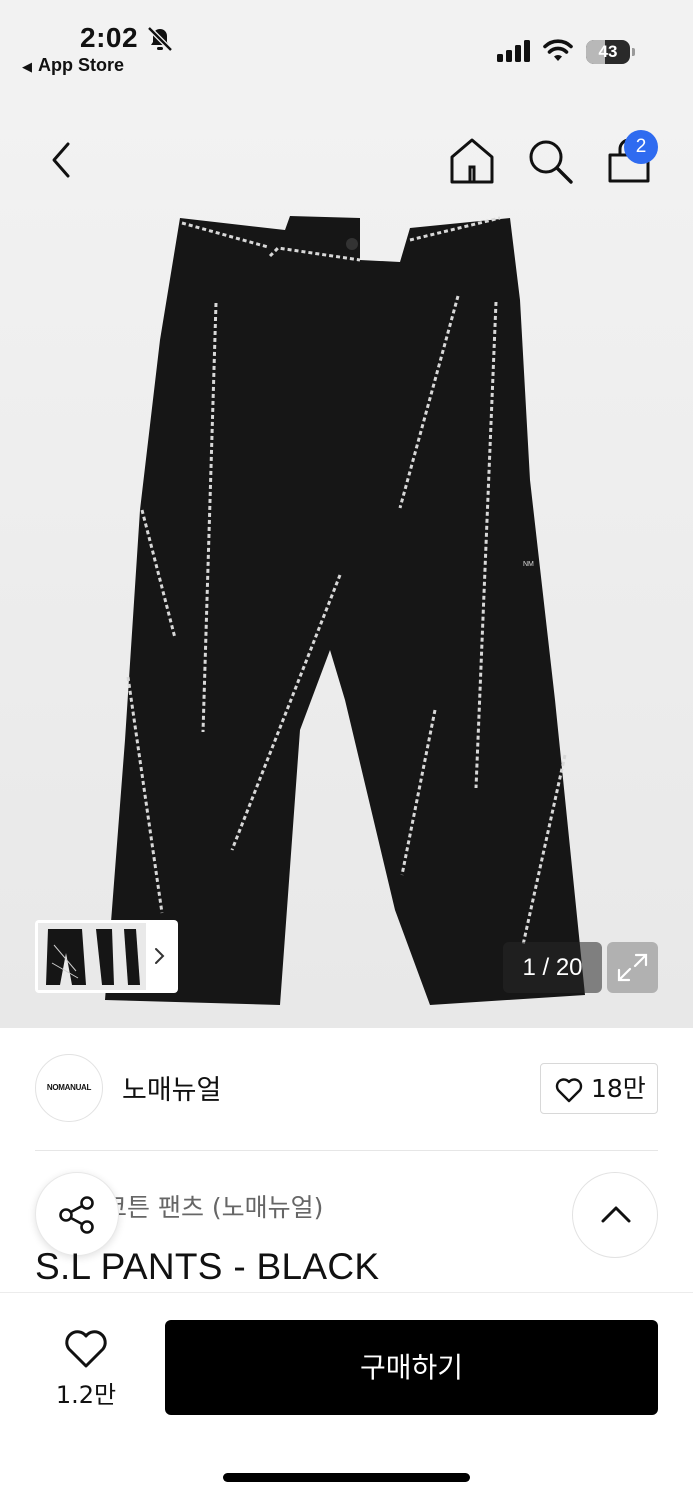 This screenshot has width=693, height=1500. I want to click on buy-button: 구매하기, so click(411, 1367).